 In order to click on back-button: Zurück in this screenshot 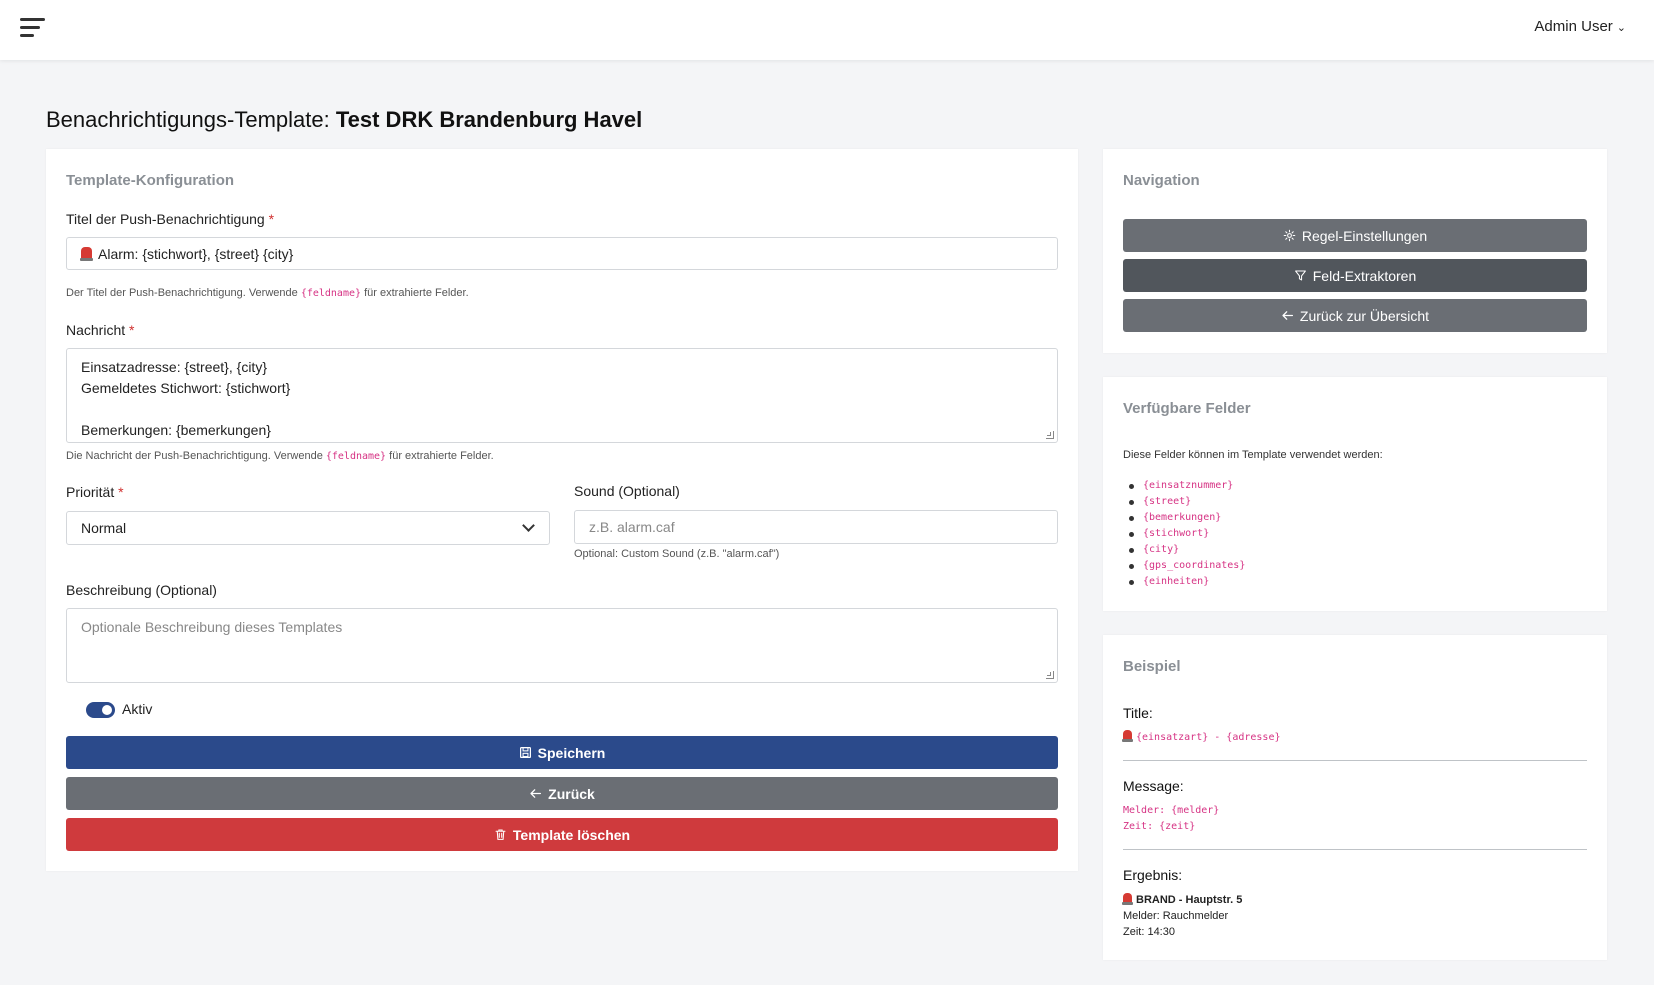, I will do `click(562, 793)`.